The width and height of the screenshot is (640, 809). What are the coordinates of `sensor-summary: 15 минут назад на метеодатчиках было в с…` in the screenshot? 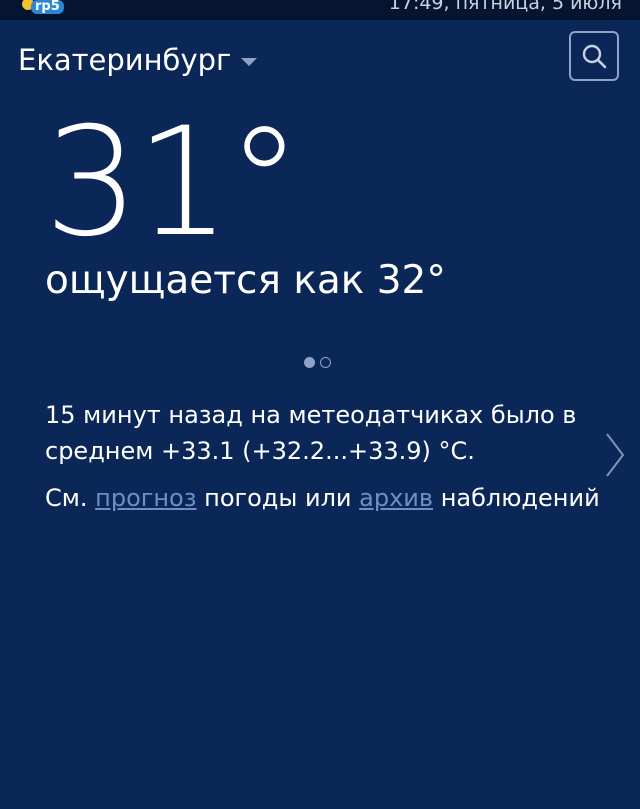 It's located at (311, 433).